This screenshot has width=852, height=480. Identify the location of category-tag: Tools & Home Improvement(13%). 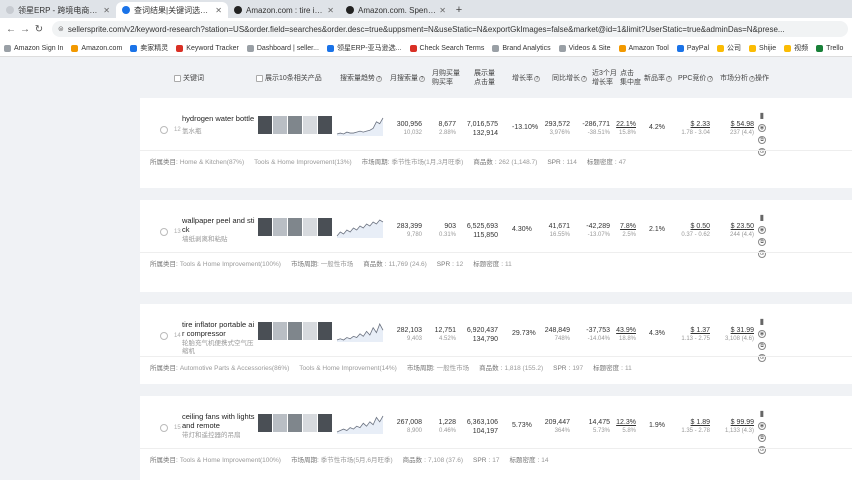
(303, 162).